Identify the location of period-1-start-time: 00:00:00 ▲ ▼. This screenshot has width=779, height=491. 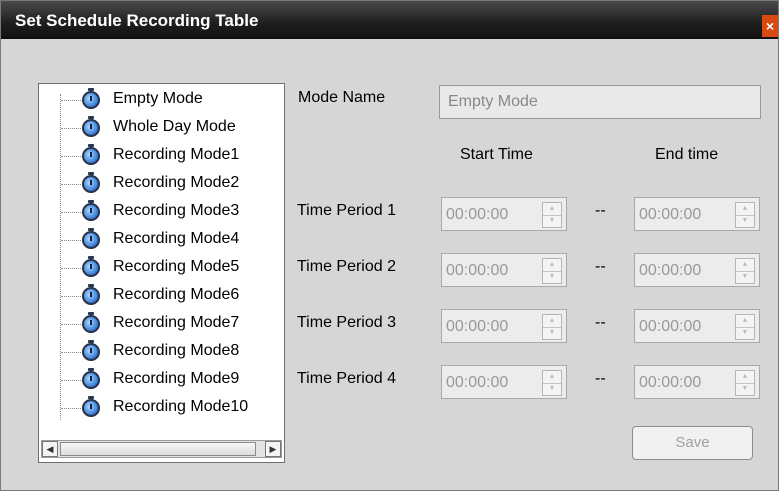
(504, 214).